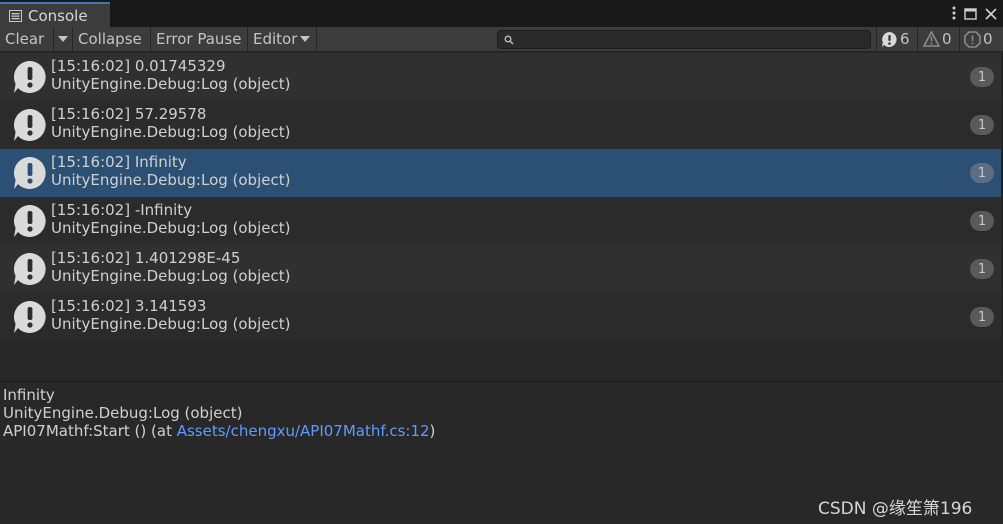 The height and width of the screenshot is (524, 1003). I want to click on detail-message: Infinity, so click(29, 395).